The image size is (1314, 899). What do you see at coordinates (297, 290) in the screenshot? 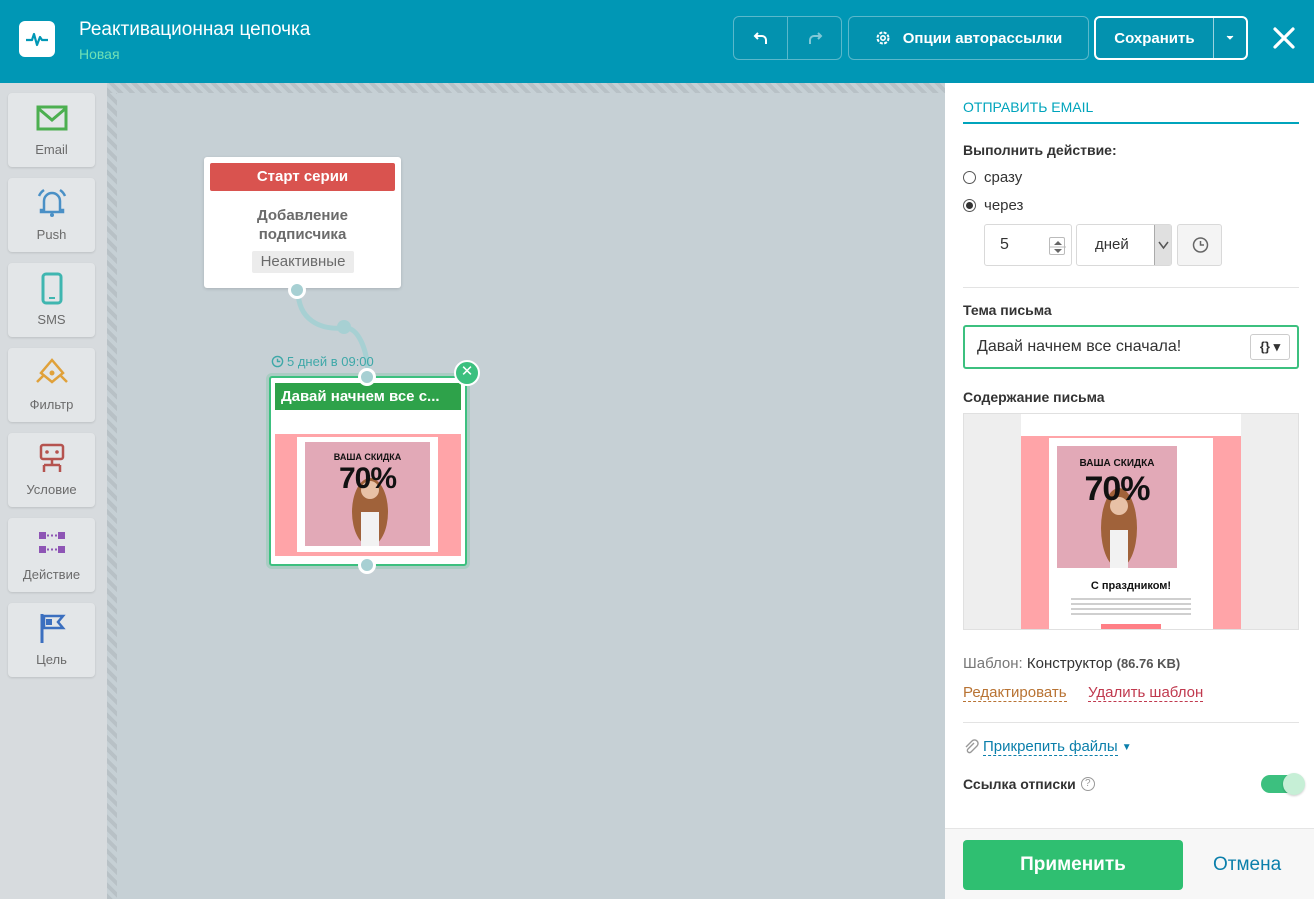
I see `start-node-output-port` at bounding box center [297, 290].